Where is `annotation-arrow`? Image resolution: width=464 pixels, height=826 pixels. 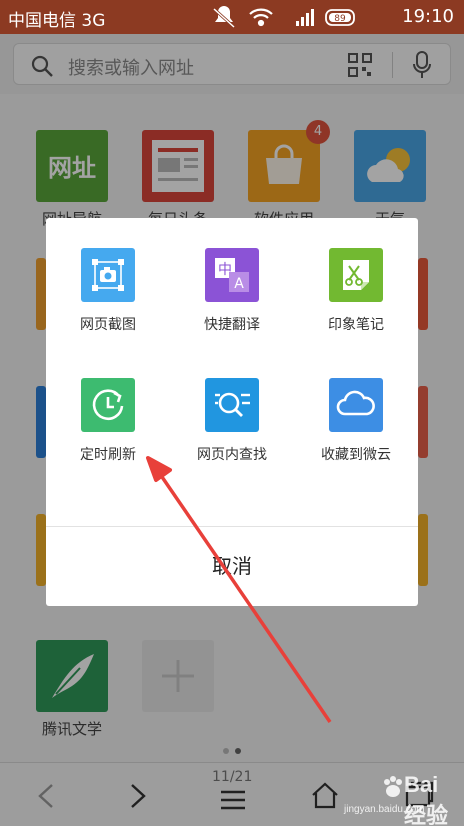
annotation-arrow is located at coordinates (239, 589).